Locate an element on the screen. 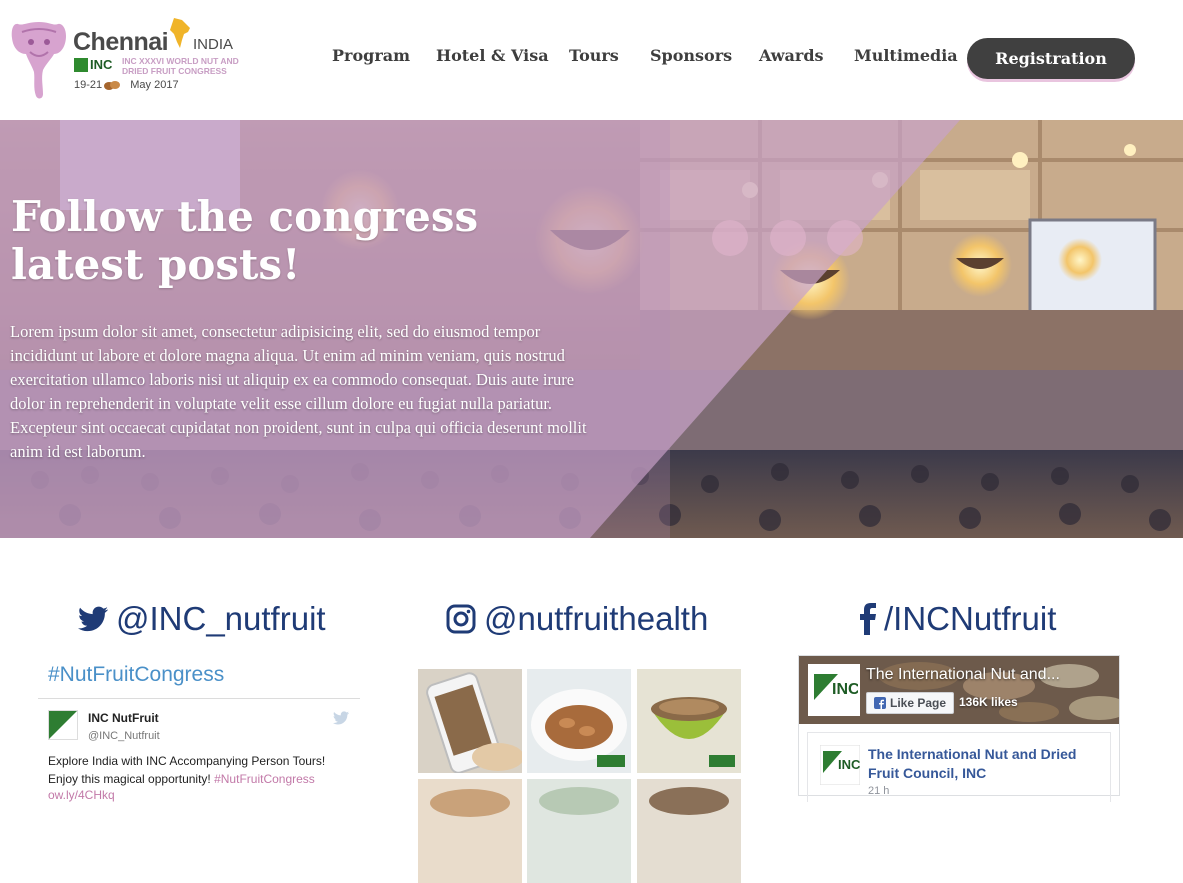 The height and width of the screenshot is (883, 1183). nav-tours: Tours is located at coordinates (594, 55).